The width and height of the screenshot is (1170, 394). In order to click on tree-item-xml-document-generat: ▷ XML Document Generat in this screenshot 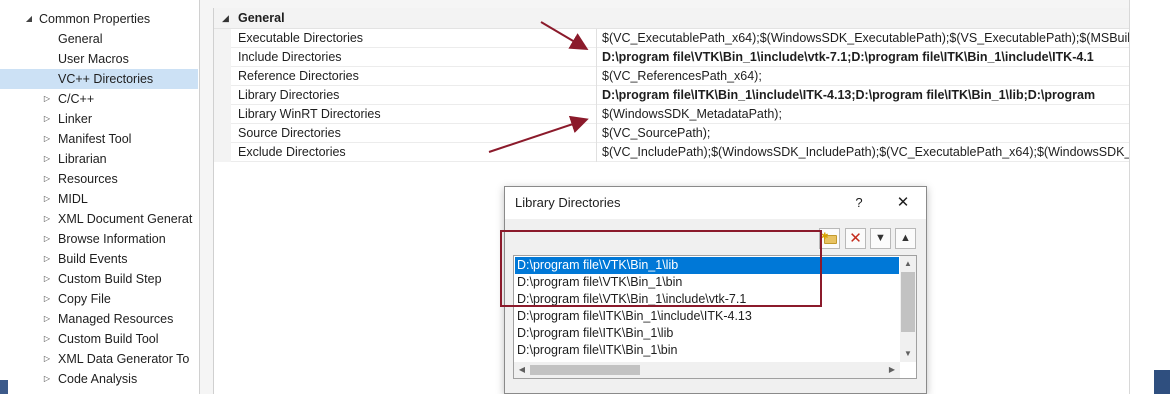, I will do `click(99, 219)`.